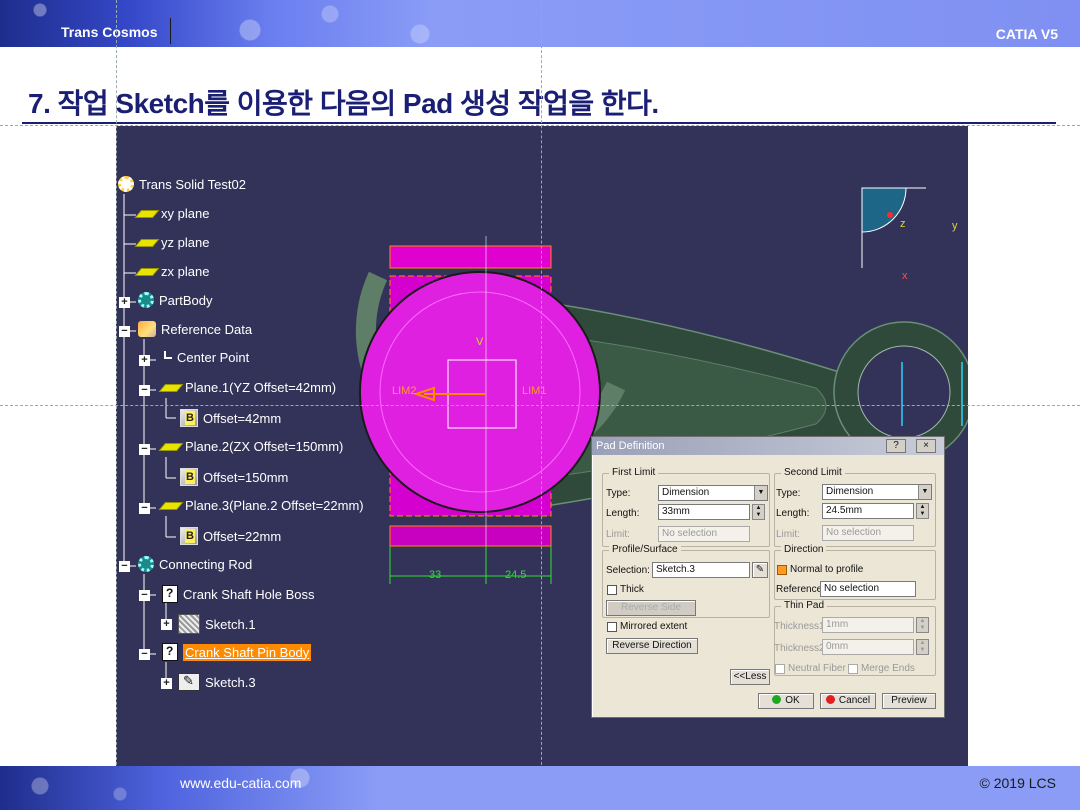 This screenshot has width=1080, height=810. I want to click on dimension-right-value: 24.5, so click(516, 575).